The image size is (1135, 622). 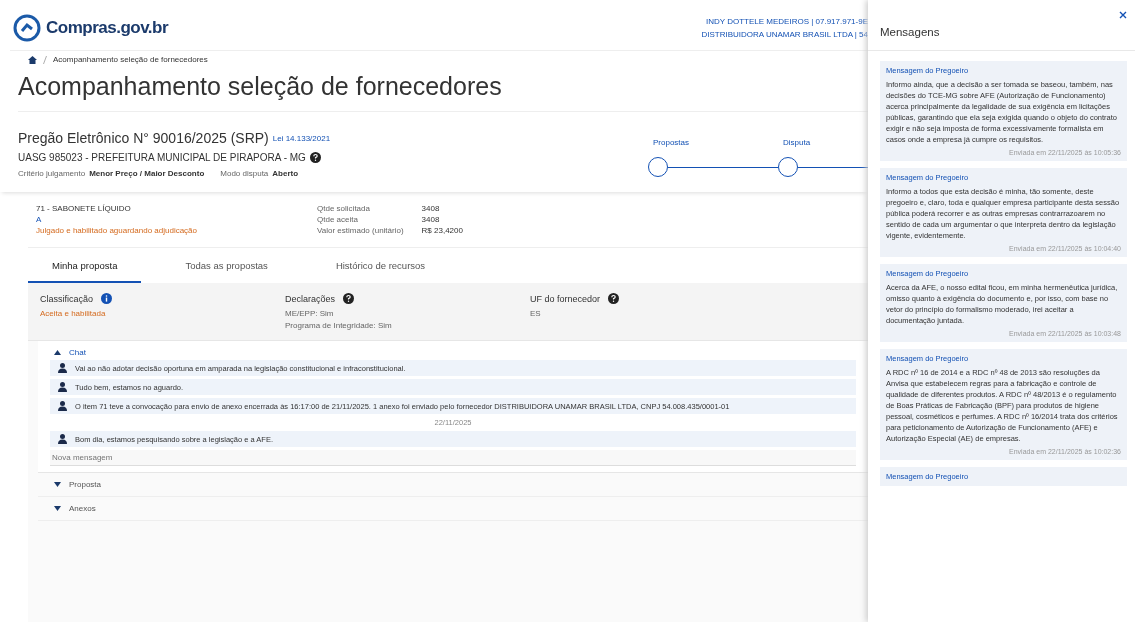 What do you see at coordinates (301, 138) in the screenshot?
I see `law-link: Lei 14.133/2021` at bounding box center [301, 138].